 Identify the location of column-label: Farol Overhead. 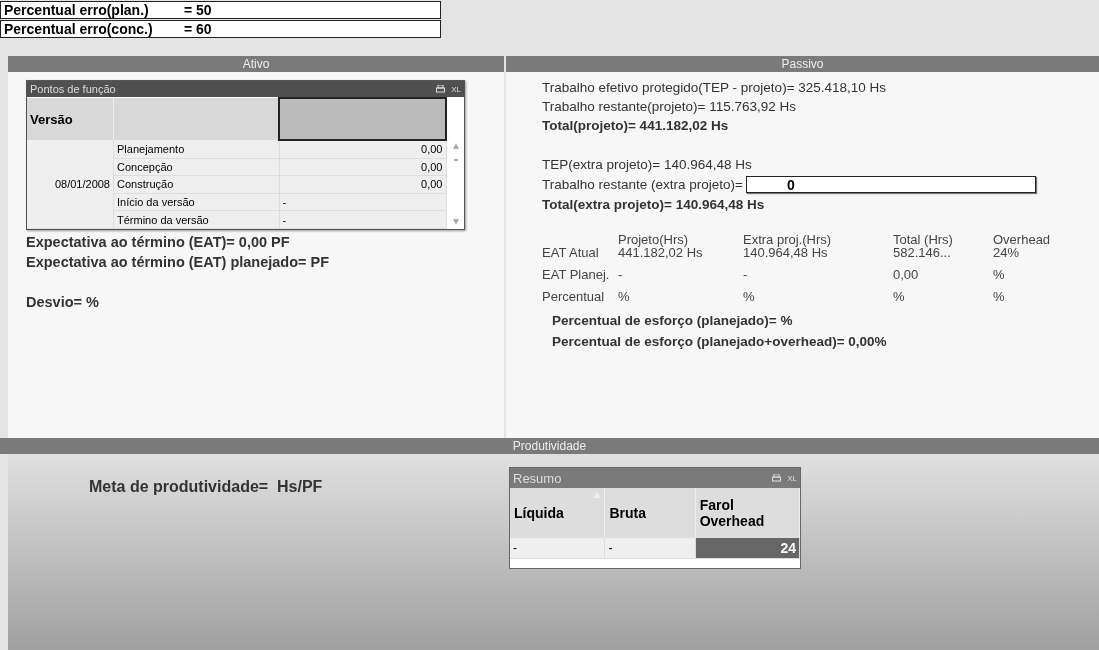
(732, 513).